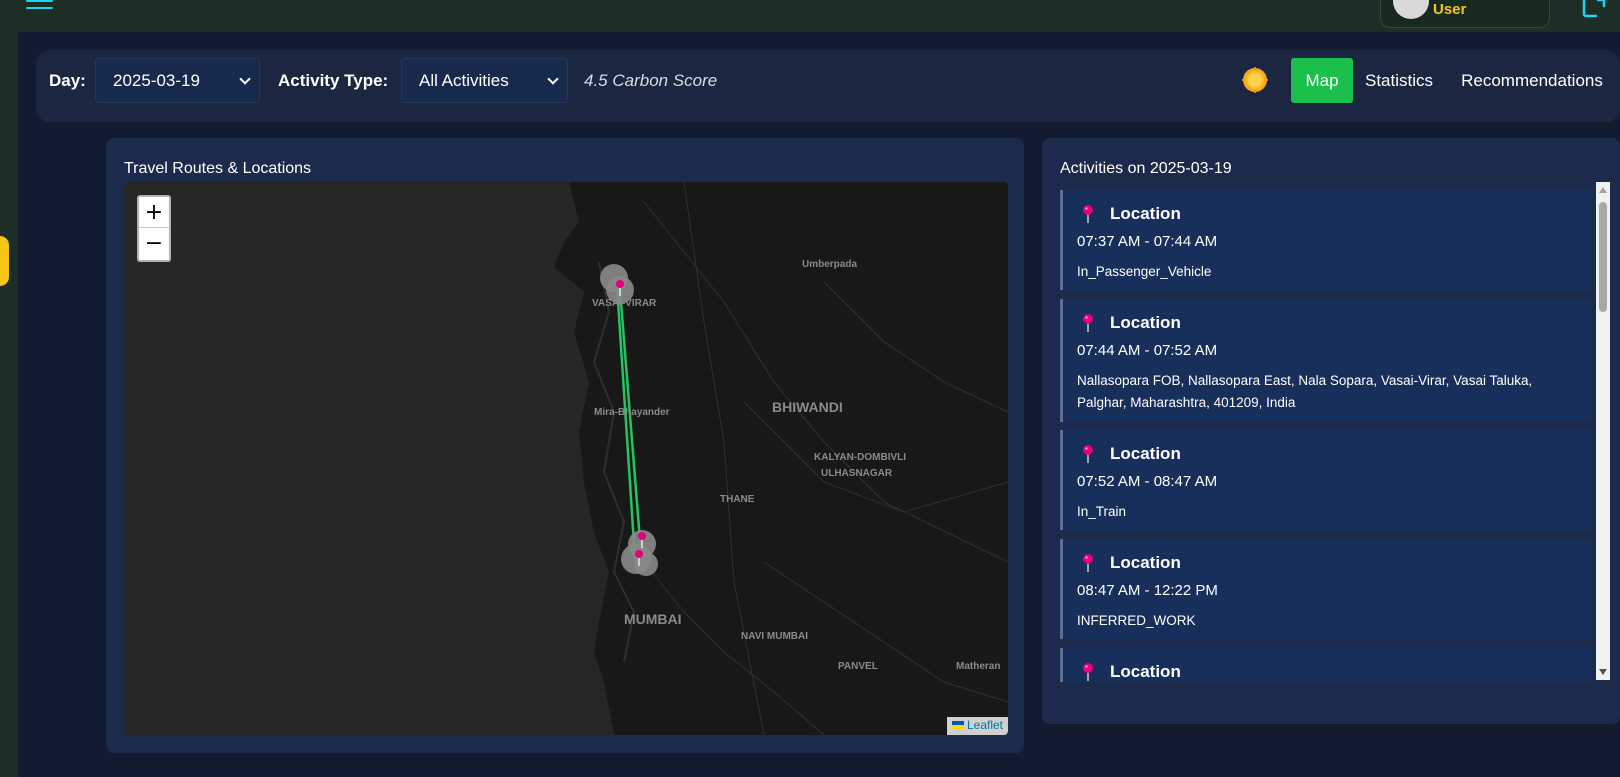 The width and height of the screenshot is (1620, 777). What do you see at coordinates (957, 725) in the screenshot?
I see `flag-icon` at bounding box center [957, 725].